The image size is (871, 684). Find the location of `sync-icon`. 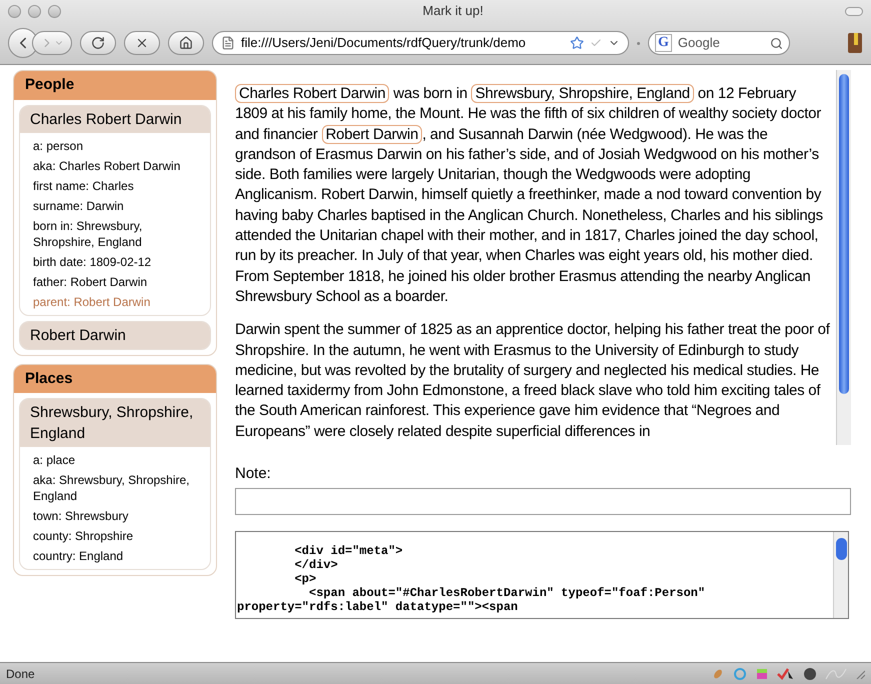

sync-icon is located at coordinates (740, 673).